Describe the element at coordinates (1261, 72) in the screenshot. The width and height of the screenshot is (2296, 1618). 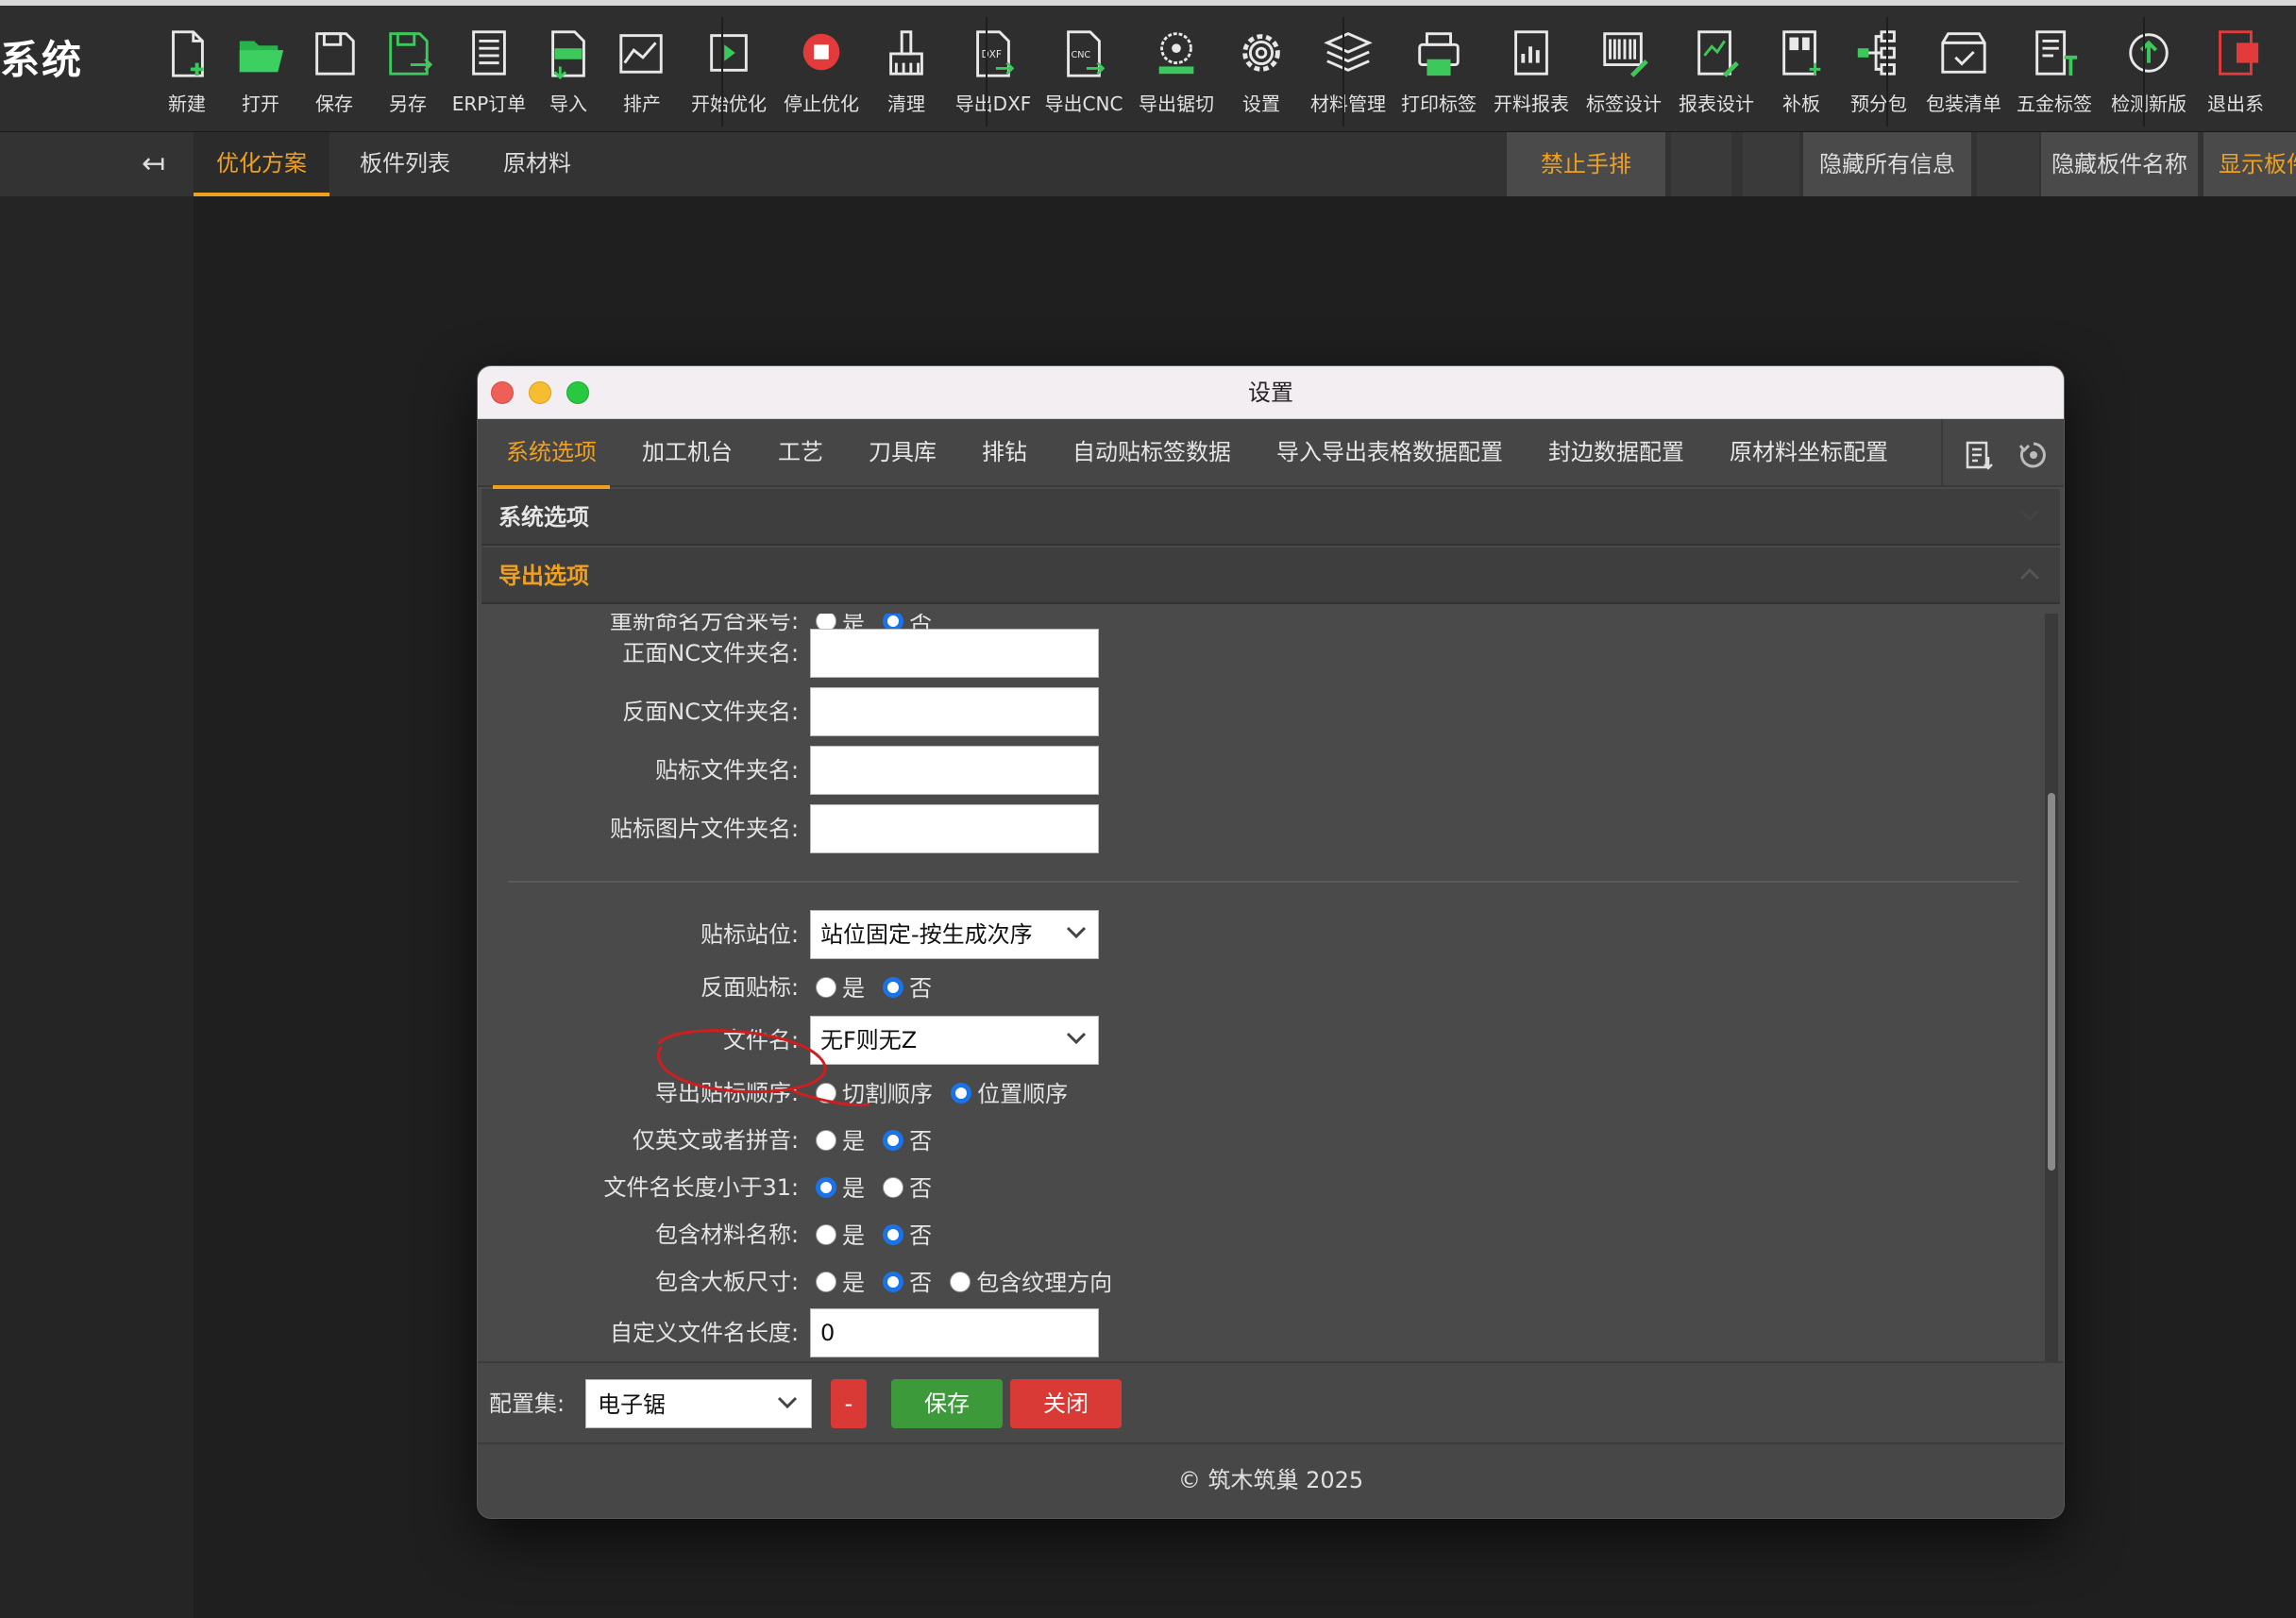
I see `toolbar-gear-button: 设置` at that location.